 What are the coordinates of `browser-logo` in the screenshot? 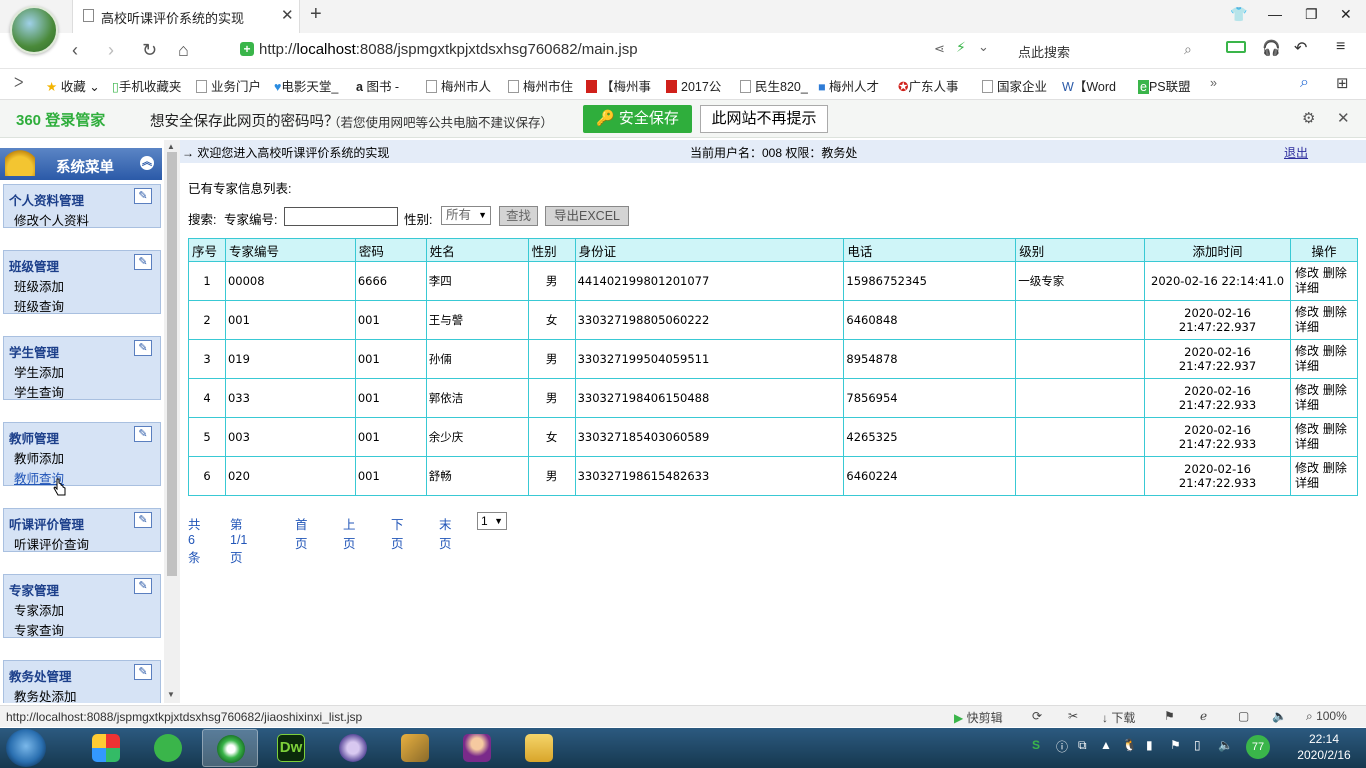 It's located at (34, 30).